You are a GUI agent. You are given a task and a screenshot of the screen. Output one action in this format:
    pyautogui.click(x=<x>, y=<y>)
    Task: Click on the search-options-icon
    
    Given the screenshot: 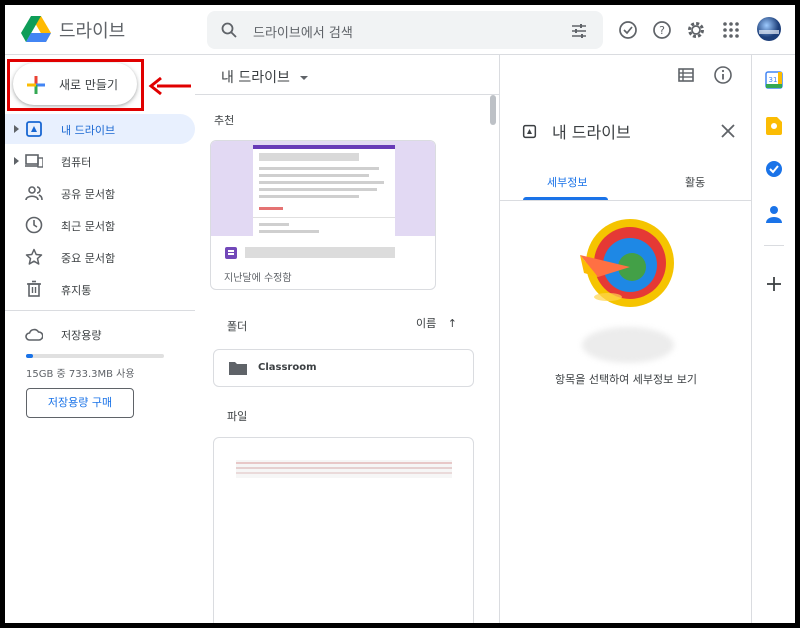 What is the action you would take?
    pyautogui.click(x=579, y=31)
    